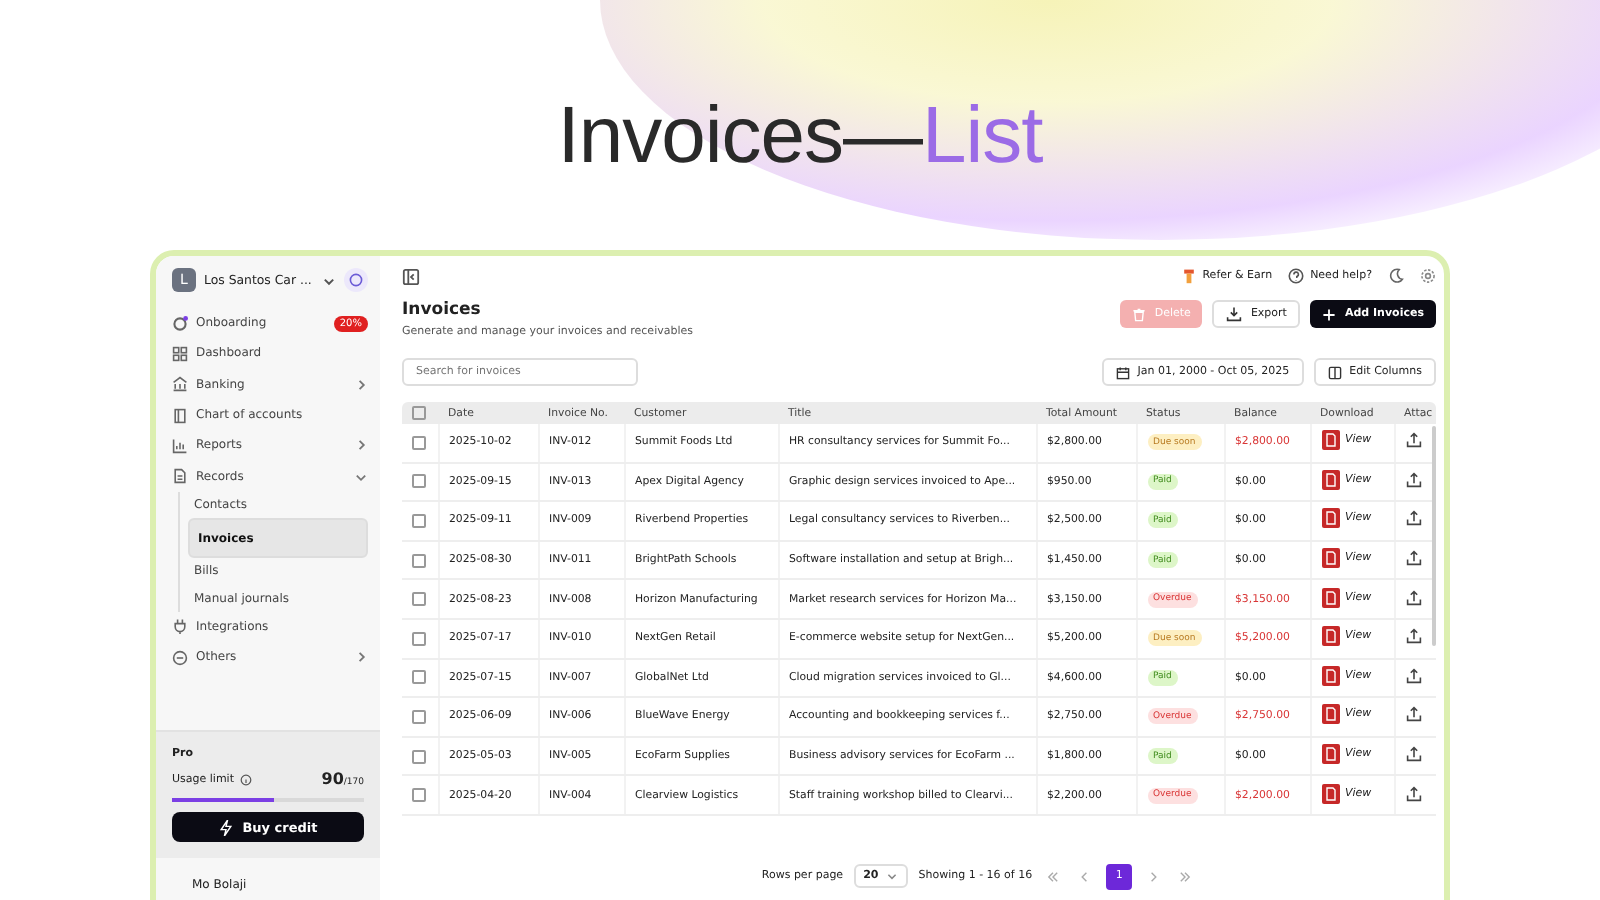  Describe the element at coordinates (226, 827) in the screenshot. I see `lightning-icon` at that location.